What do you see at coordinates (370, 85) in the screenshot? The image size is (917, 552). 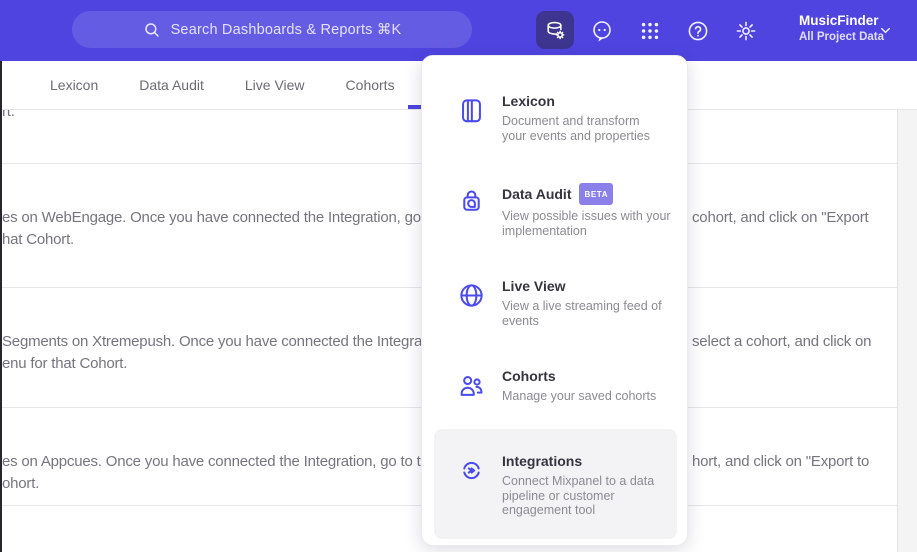 I see `tab-cohorts: Cohorts` at bounding box center [370, 85].